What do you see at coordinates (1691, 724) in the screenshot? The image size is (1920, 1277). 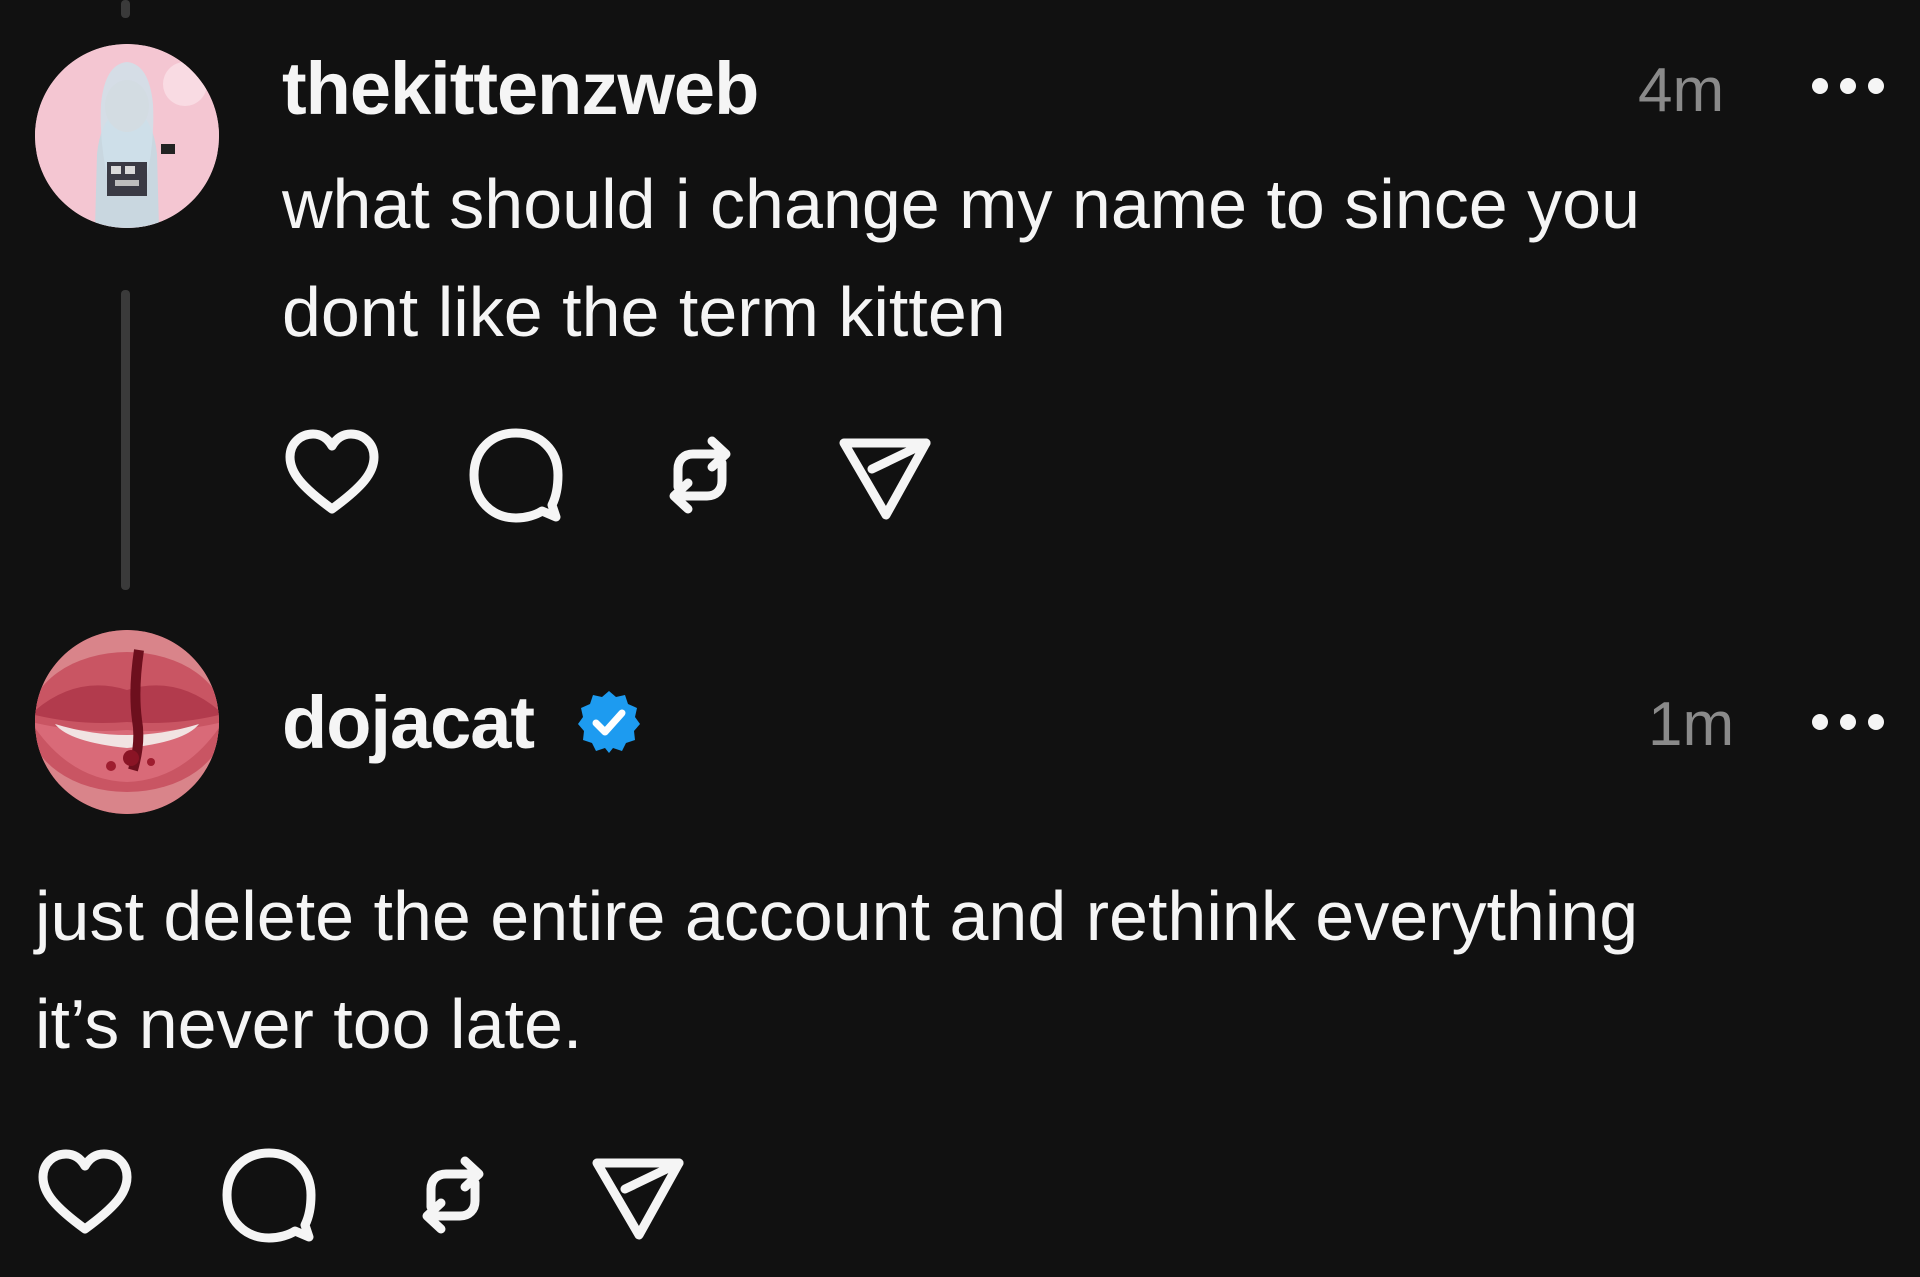 I see `post-time: 1m` at bounding box center [1691, 724].